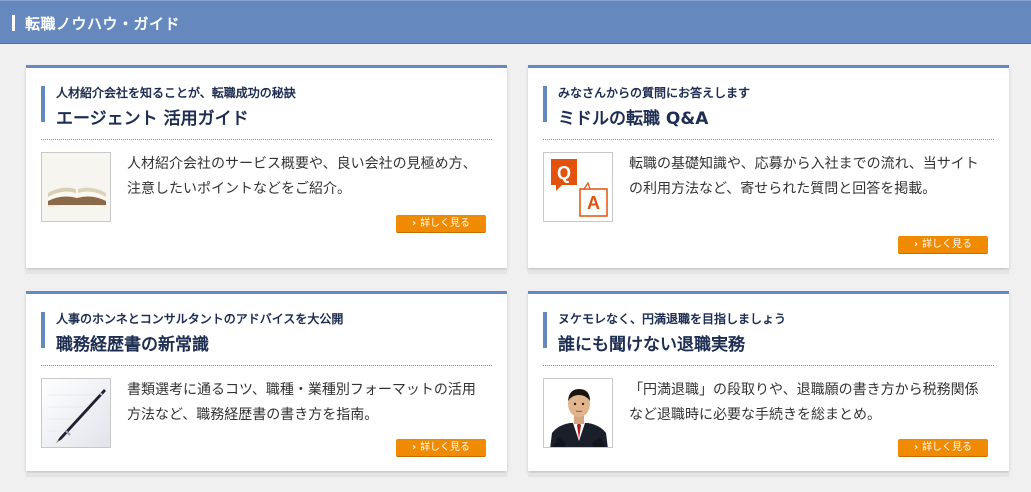 The width and height of the screenshot is (1031, 492). I want to click on pen-icon, so click(76, 413).